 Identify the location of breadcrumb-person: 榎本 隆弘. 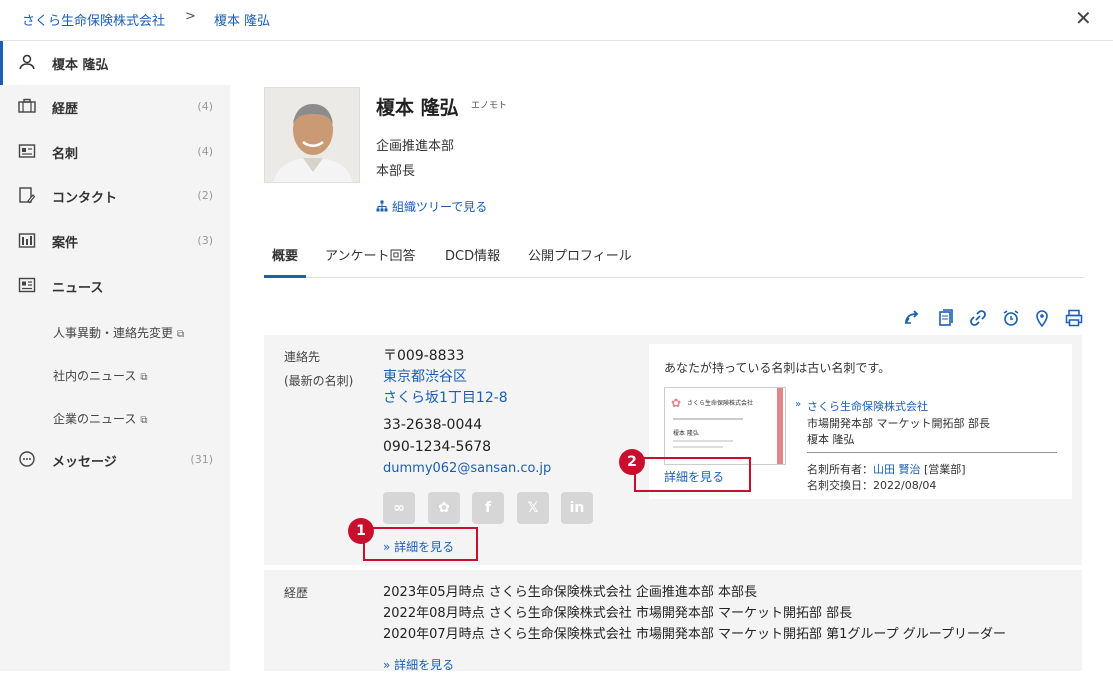
(242, 19).